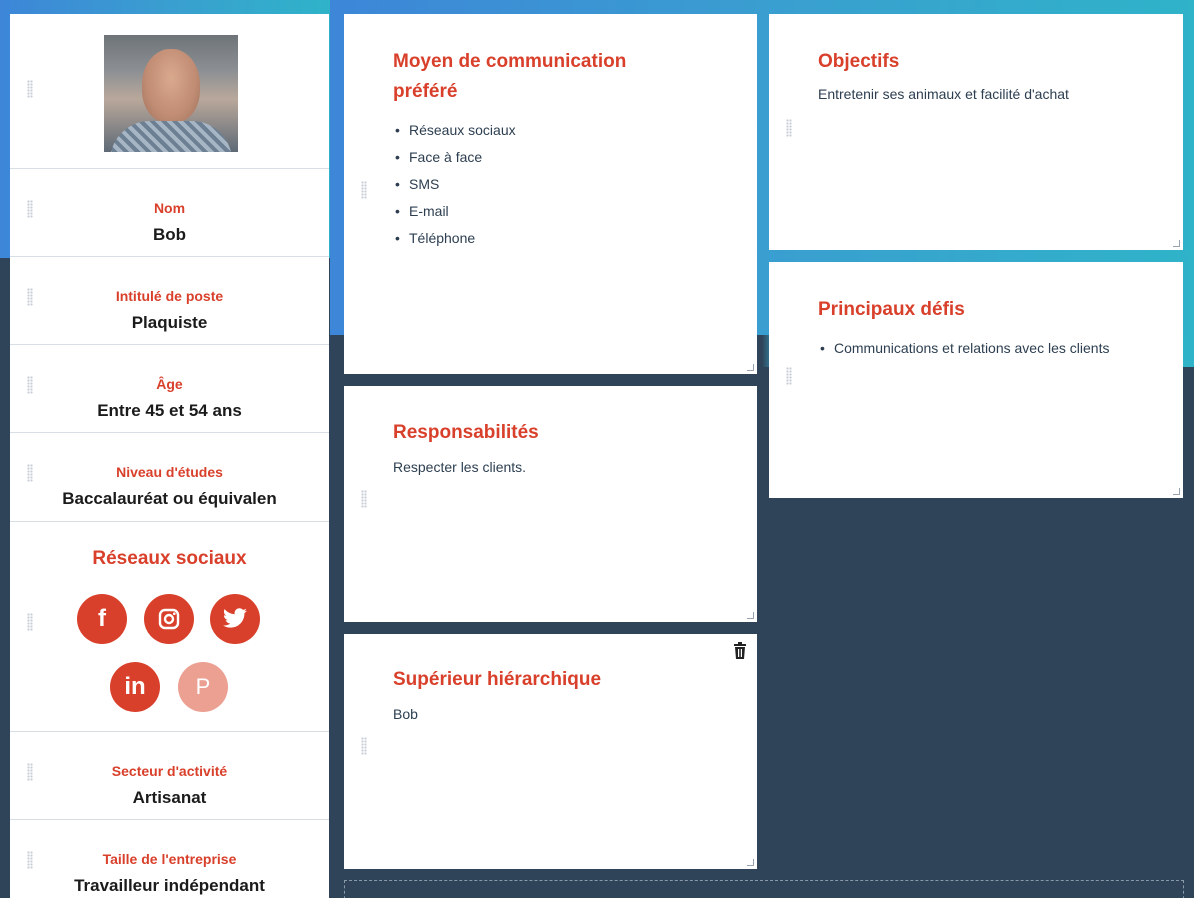 The image size is (1194, 898). Describe the element at coordinates (169, 771) in the screenshot. I see `sector-label: Secteur d'activité` at that location.